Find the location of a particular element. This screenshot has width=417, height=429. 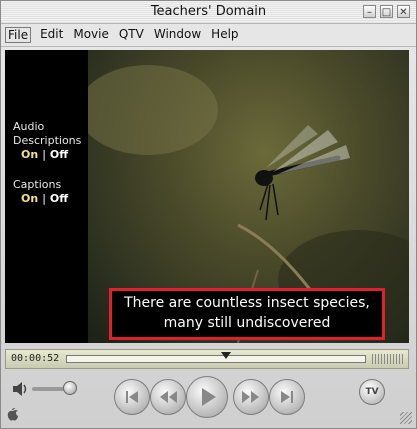

step-forward-icon is located at coordinates (287, 397).